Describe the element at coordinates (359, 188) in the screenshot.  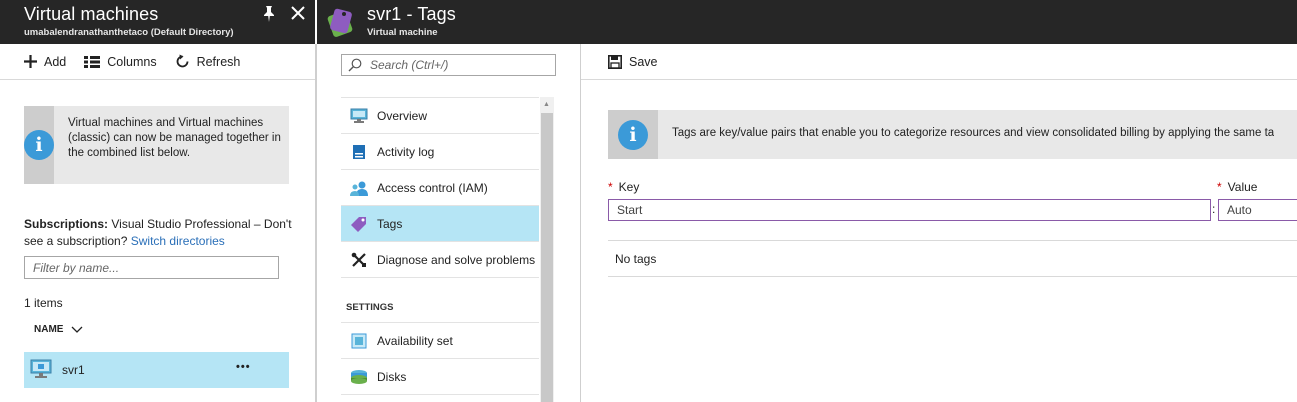
I see `users-icon` at that location.